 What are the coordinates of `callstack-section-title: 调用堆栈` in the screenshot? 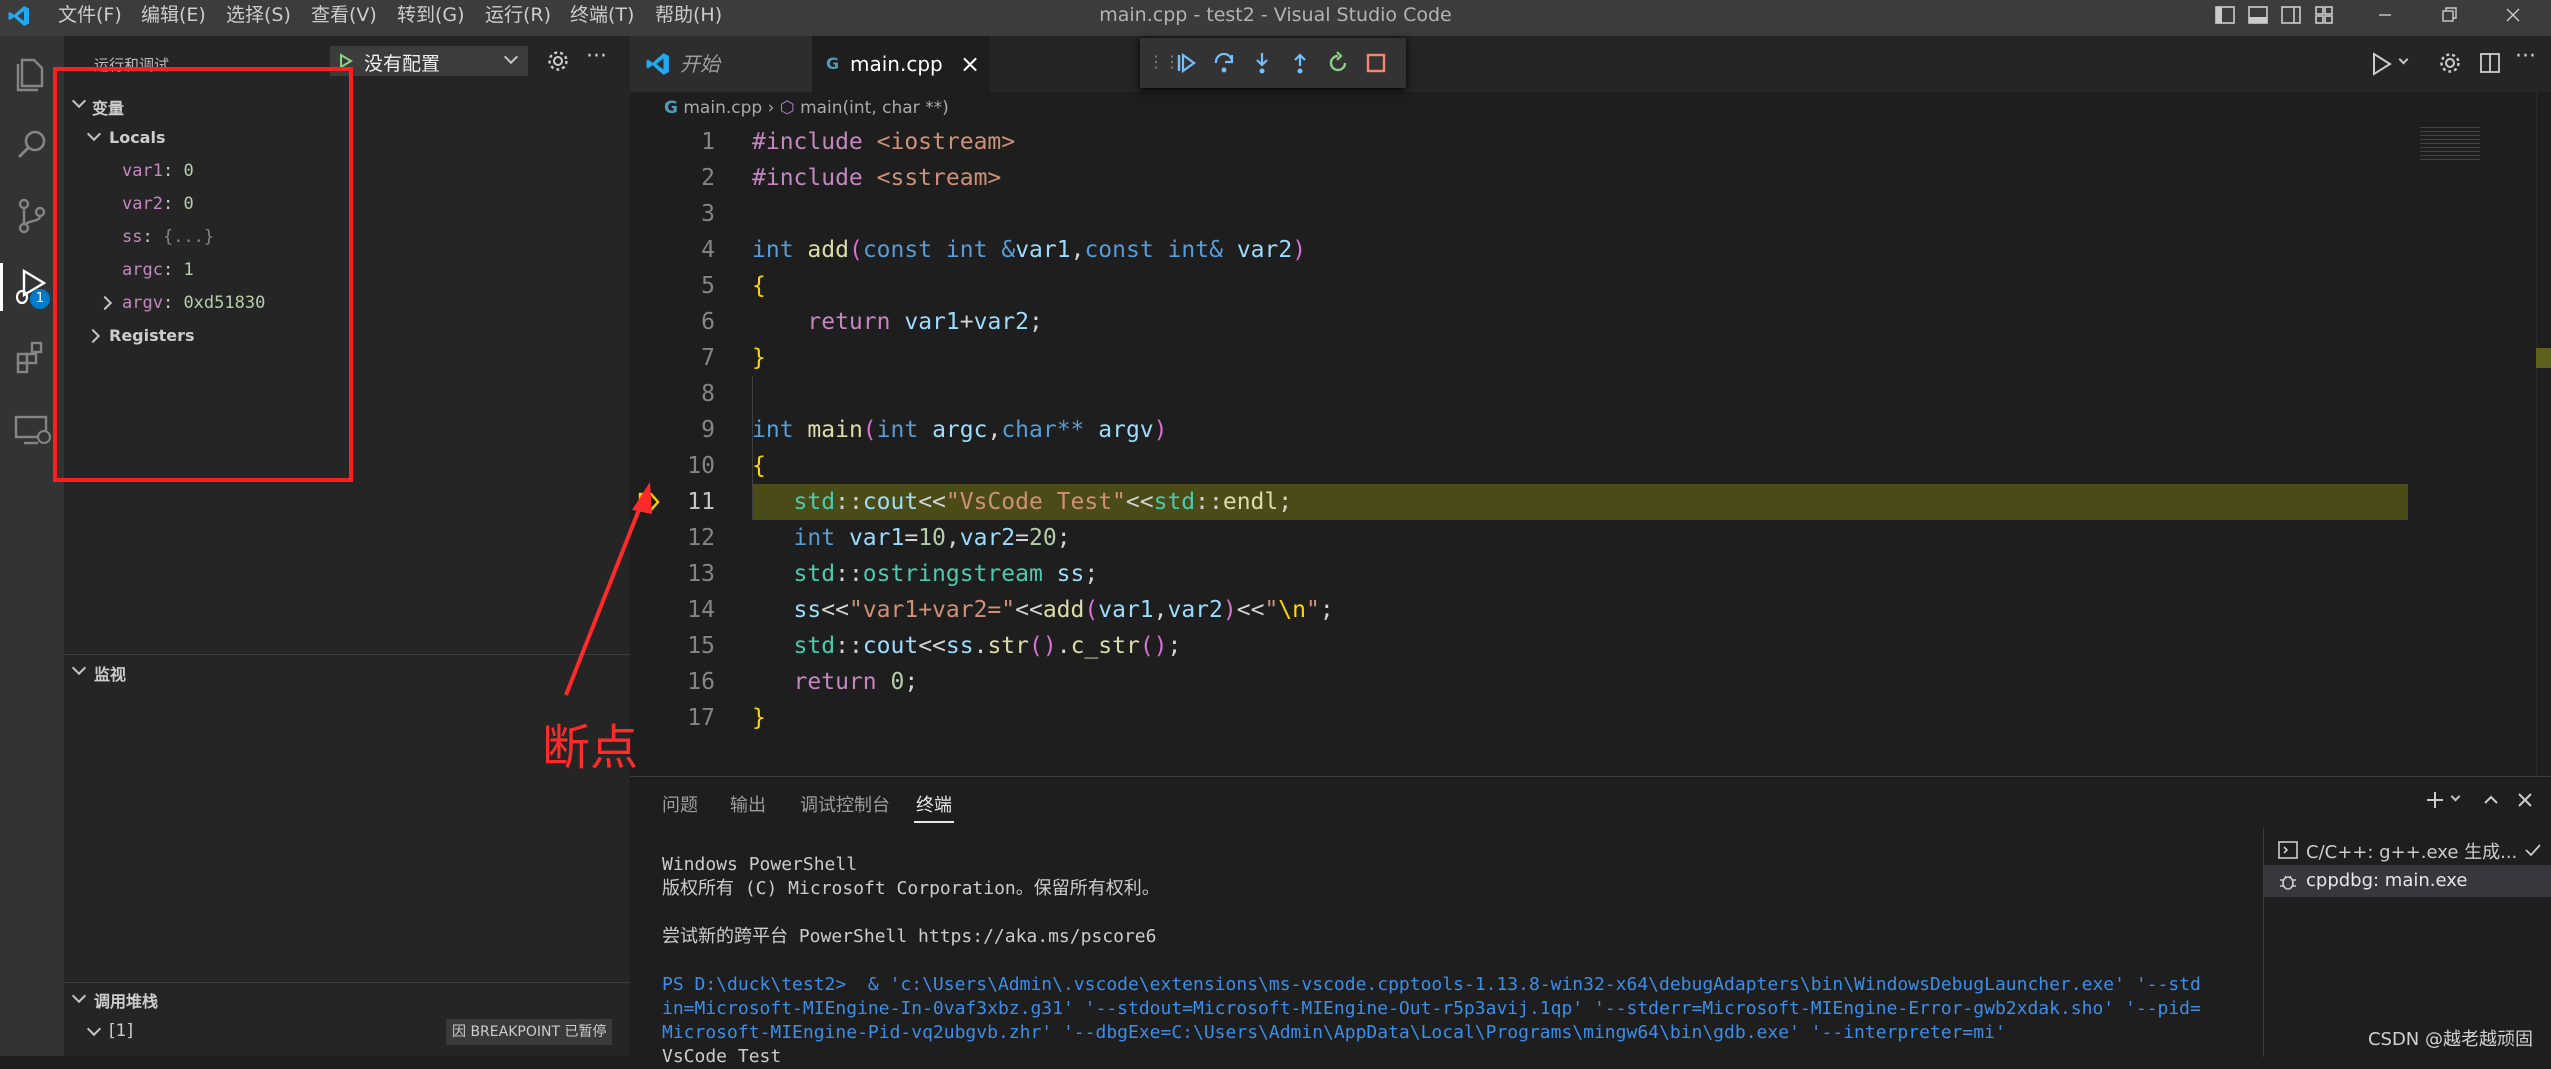 It's located at (126, 1000).